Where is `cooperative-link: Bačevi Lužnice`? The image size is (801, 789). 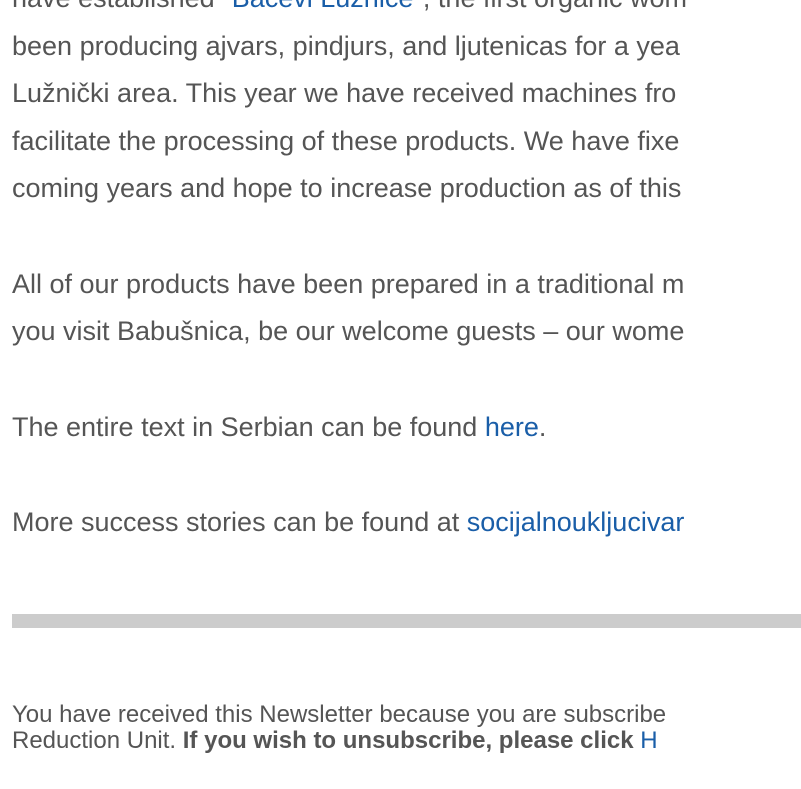 cooperative-link: Bačevi Lužnice is located at coordinates (323, 6).